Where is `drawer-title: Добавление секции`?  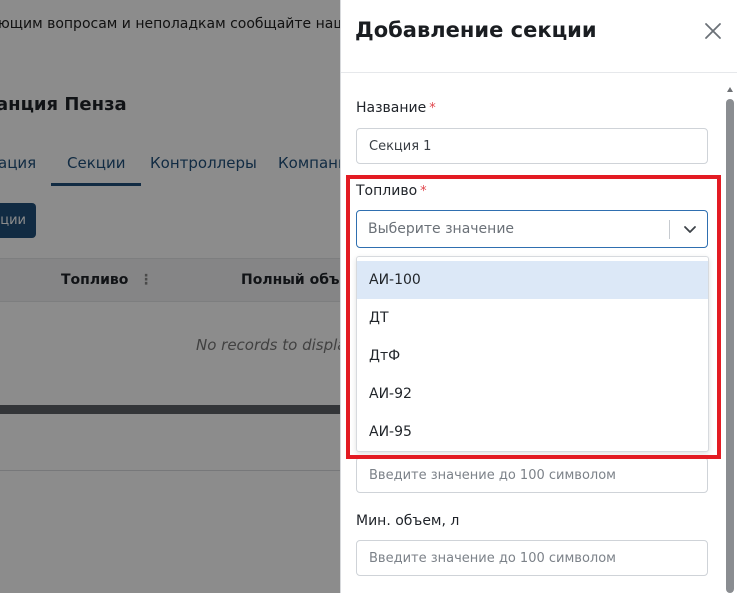
drawer-title: Добавление секции is located at coordinates (476, 30).